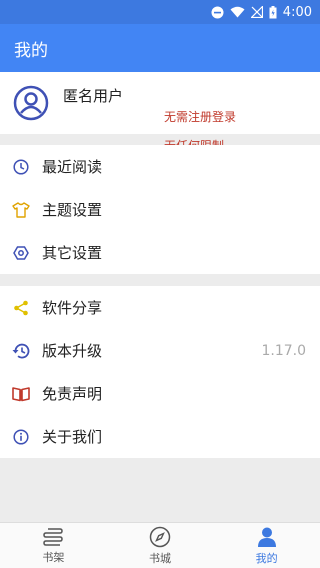 This screenshot has width=320, height=568. What do you see at coordinates (200, 117) in the screenshot?
I see `promo-note-line1: 无需注册登录` at bounding box center [200, 117].